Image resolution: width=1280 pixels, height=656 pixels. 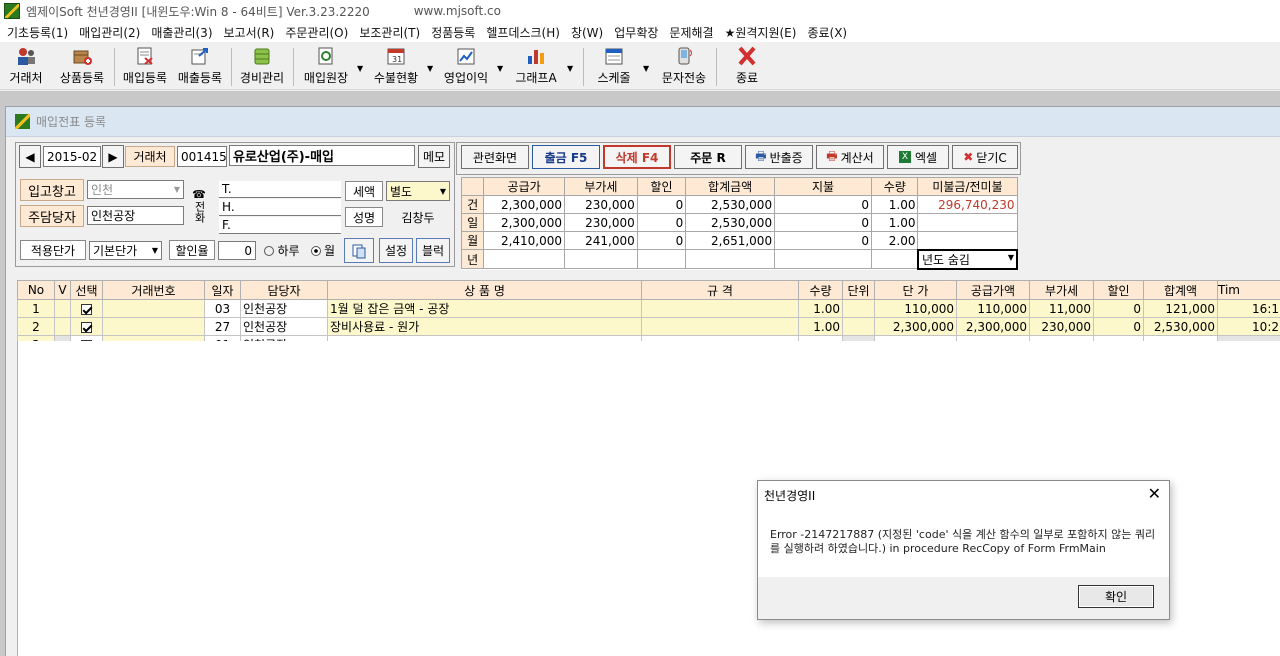 What do you see at coordinates (1061, 308) in the screenshot?
I see `vat-cell: 11,000` at bounding box center [1061, 308].